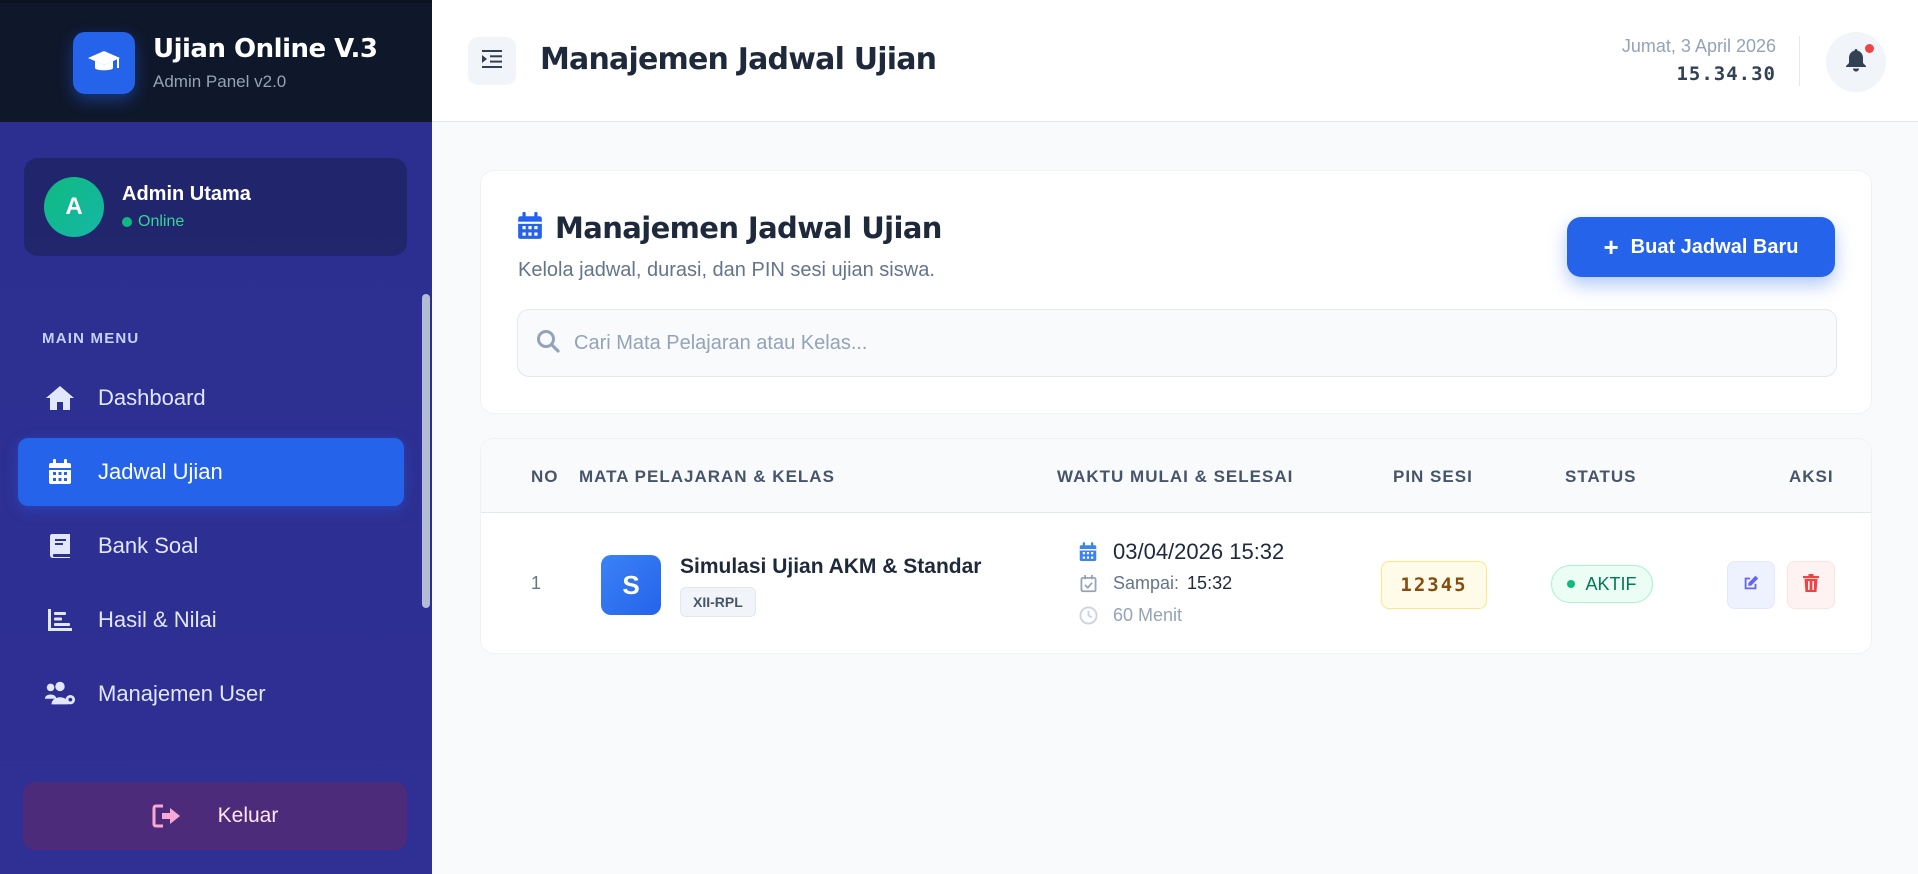 Image resolution: width=1918 pixels, height=874 pixels. I want to click on column-header-pin: PIN SESI, so click(1433, 476).